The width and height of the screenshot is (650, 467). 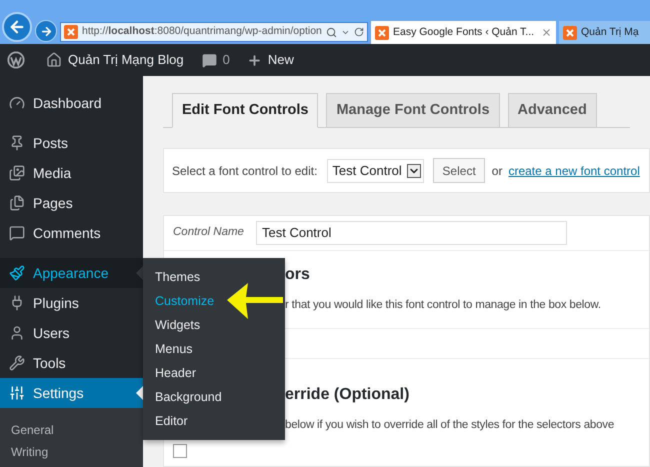 I want to click on address-field: http://localhost:8080/quantrimang/wp-admin/option, so click(x=214, y=32).